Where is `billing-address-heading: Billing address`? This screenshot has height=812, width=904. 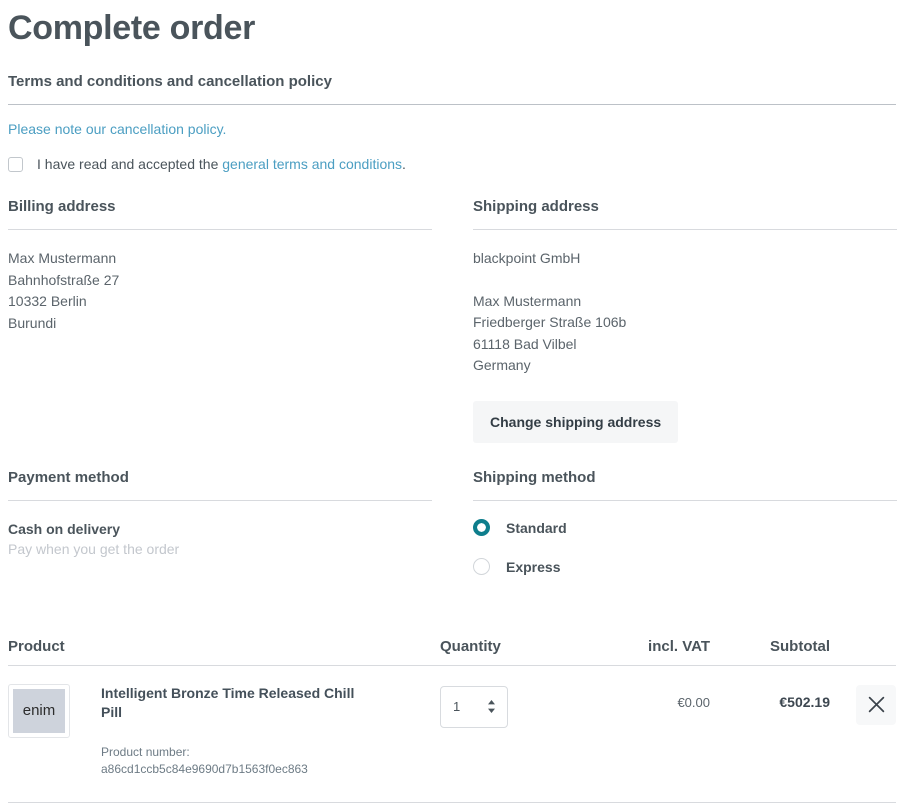 billing-address-heading: Billing address is located at coordinates (62, 206).